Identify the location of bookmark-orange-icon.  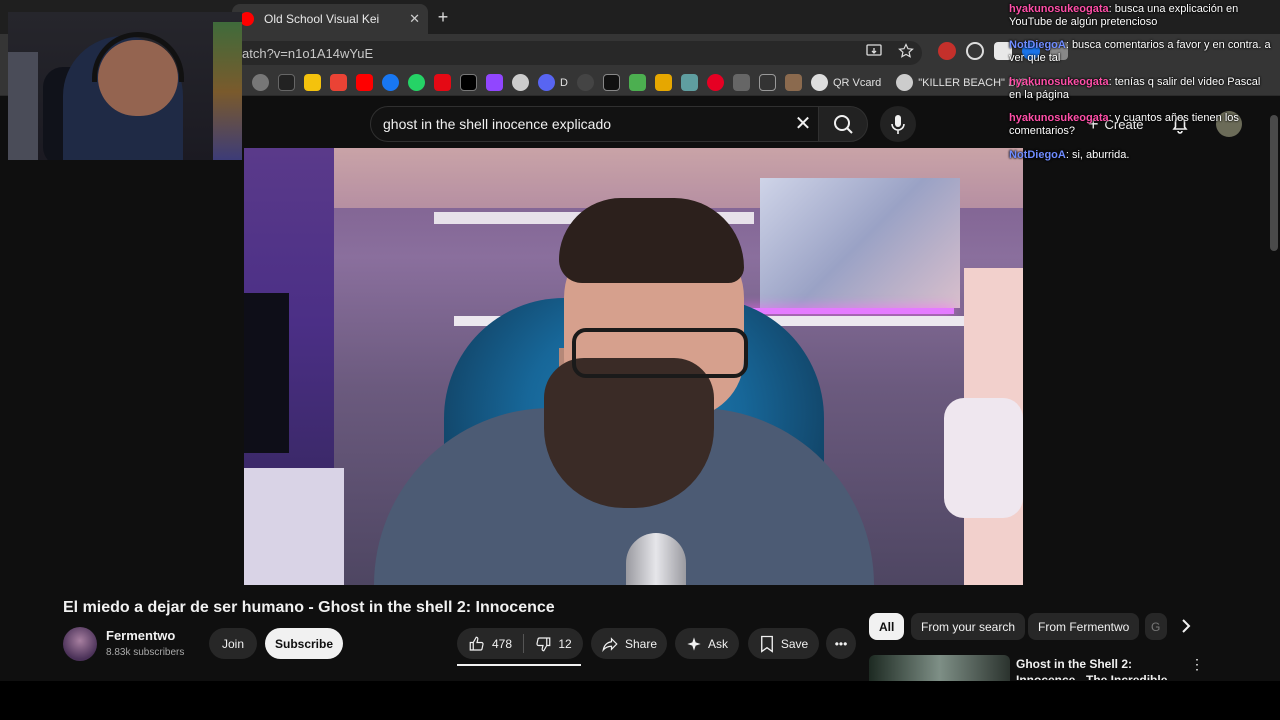
(663, 82).